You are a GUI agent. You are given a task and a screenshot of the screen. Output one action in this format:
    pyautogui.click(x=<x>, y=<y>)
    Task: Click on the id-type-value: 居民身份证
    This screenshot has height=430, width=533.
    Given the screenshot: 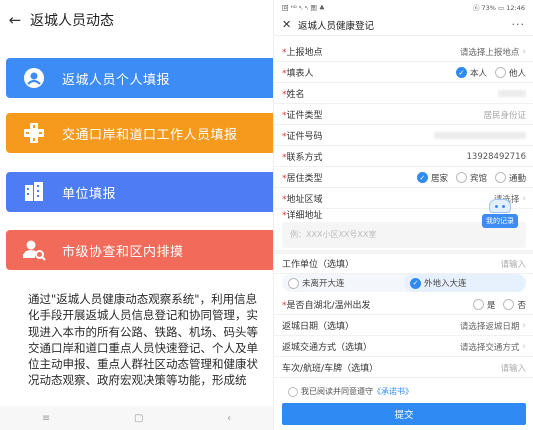 What is the action you would take?
    pyautogui.click(x=504, y=115)
    